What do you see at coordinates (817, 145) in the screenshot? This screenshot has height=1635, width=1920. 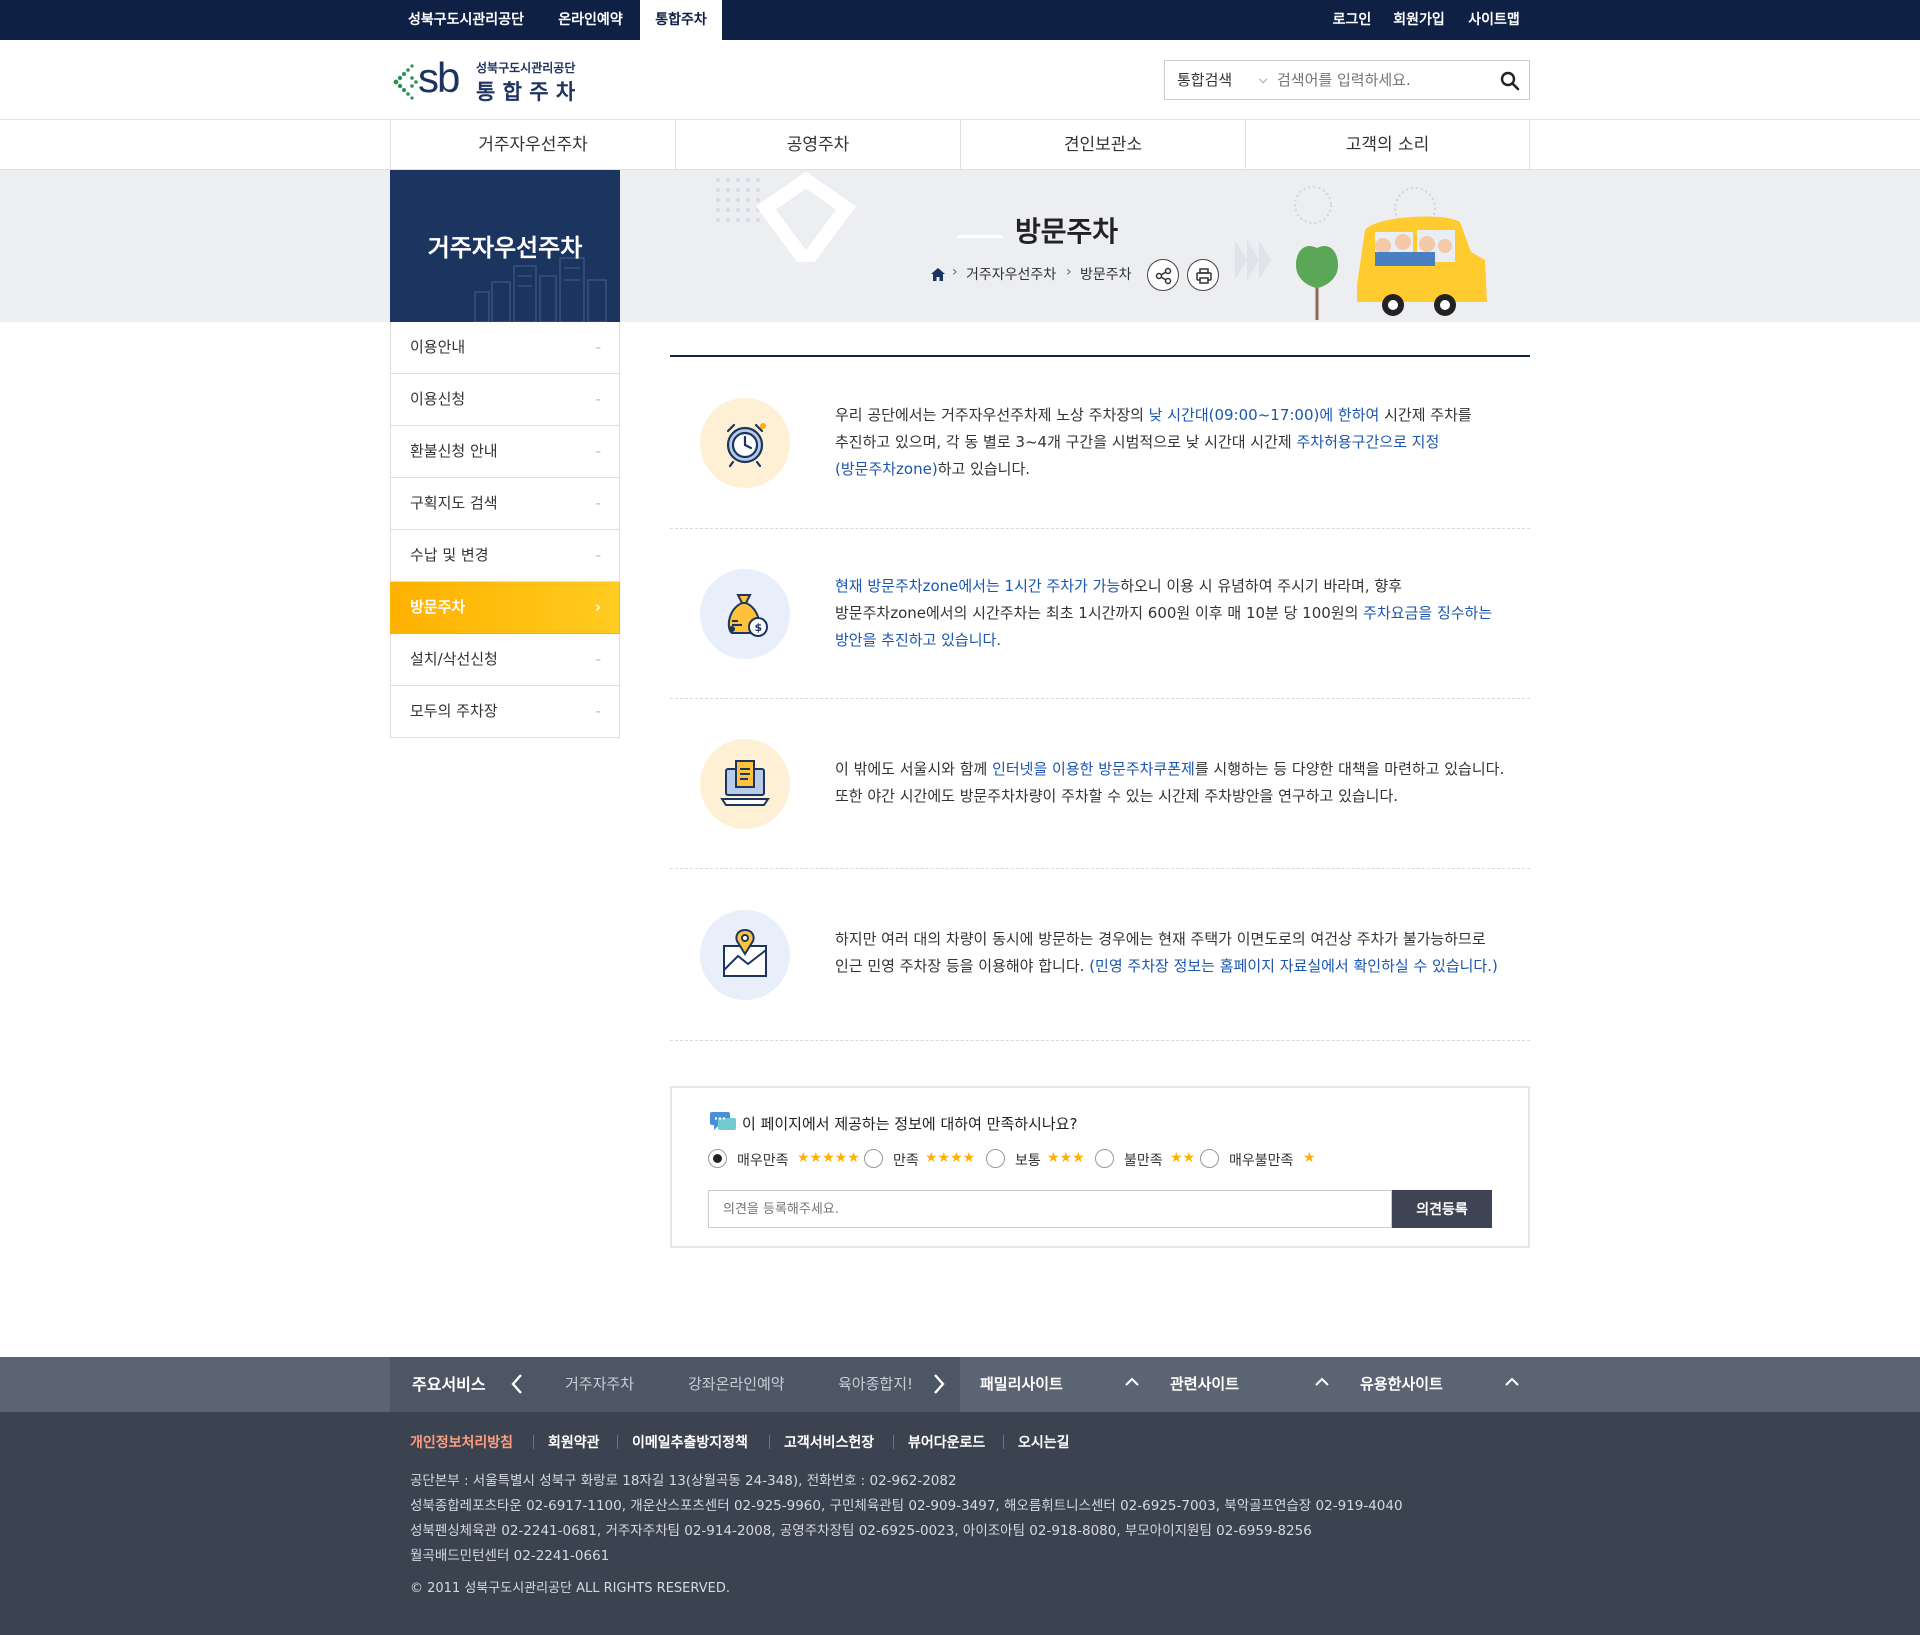 I see `gnb-item-public: 공영주차` at bounding box center [817, 145].